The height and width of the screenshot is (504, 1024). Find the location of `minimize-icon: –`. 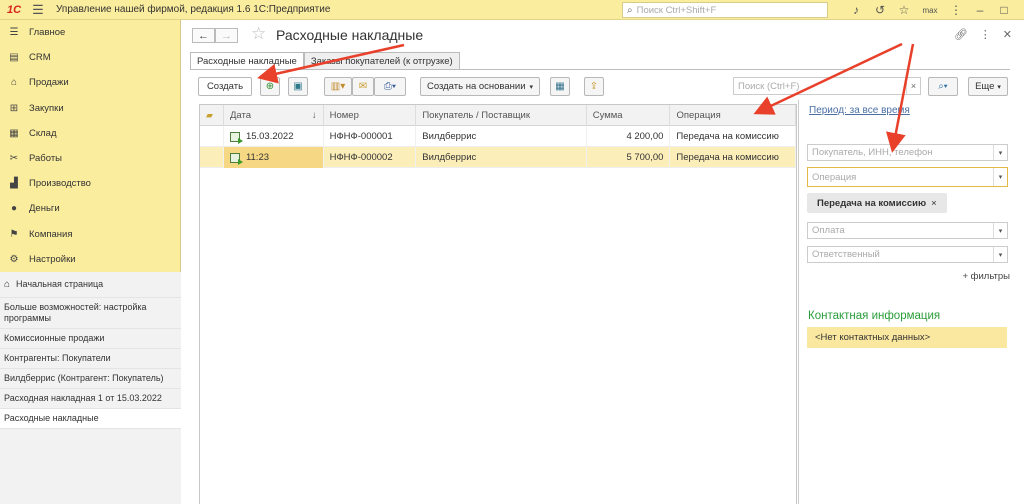

minimize-icon: – is located at coordinates (980, 10).